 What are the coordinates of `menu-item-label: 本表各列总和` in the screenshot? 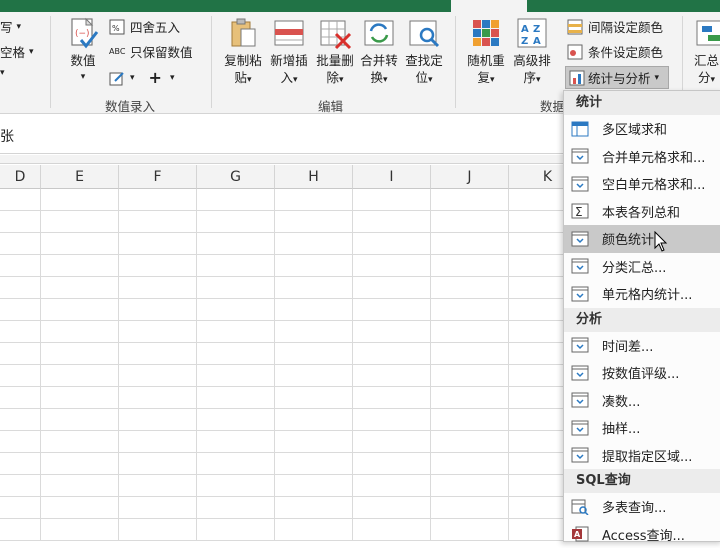 It's located at (641, 211).